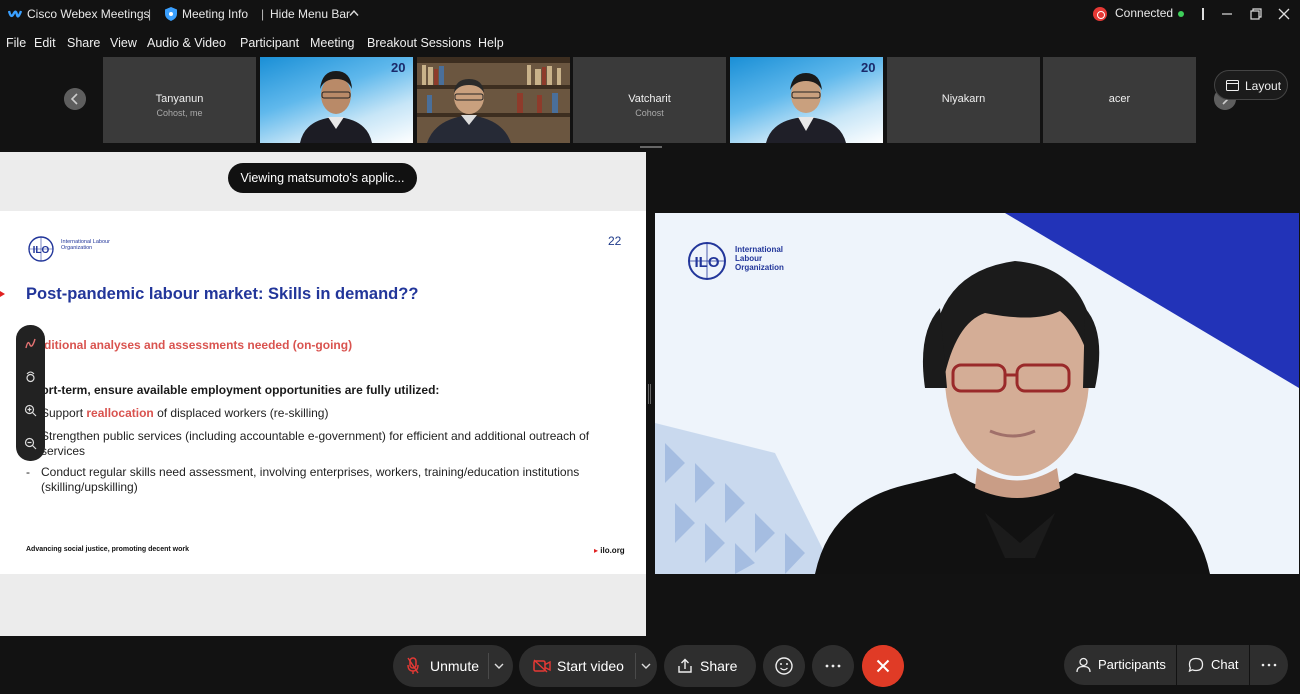  What do you see at coordinates (1196, 665) in the screenshot?
I see `chat-icon` at bounding box center [1196, 665].